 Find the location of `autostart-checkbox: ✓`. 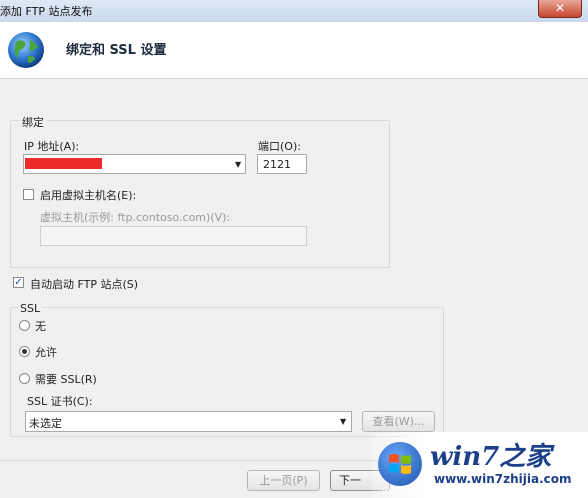

autostart-checkbox: ✓ is located at coordinates (18, 282).